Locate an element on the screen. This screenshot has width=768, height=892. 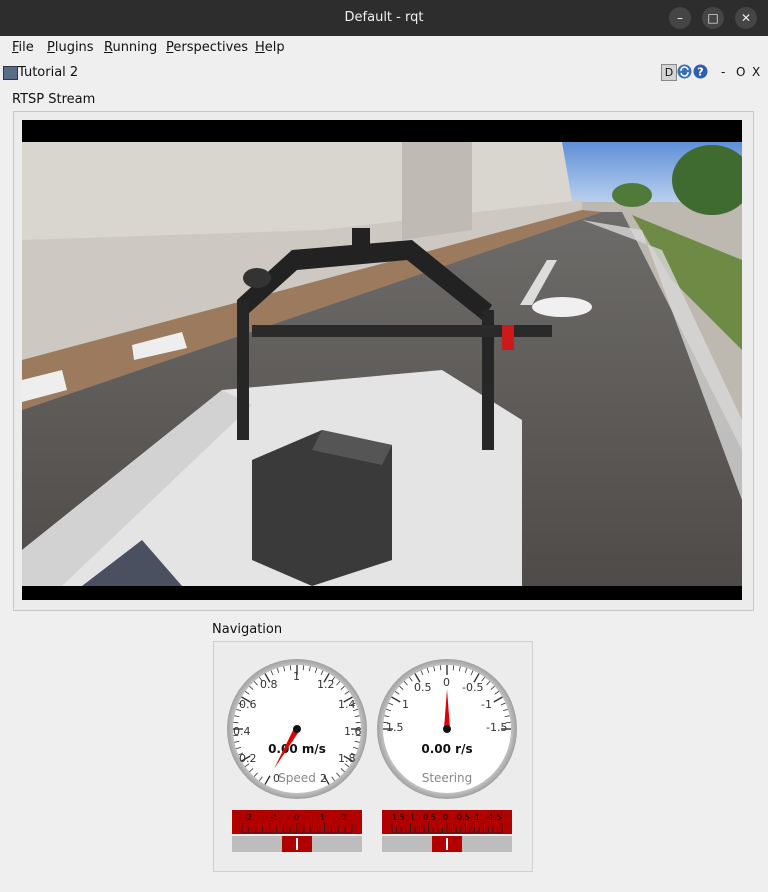
navigation-label: Navigation is located at coordinates (247, 629).